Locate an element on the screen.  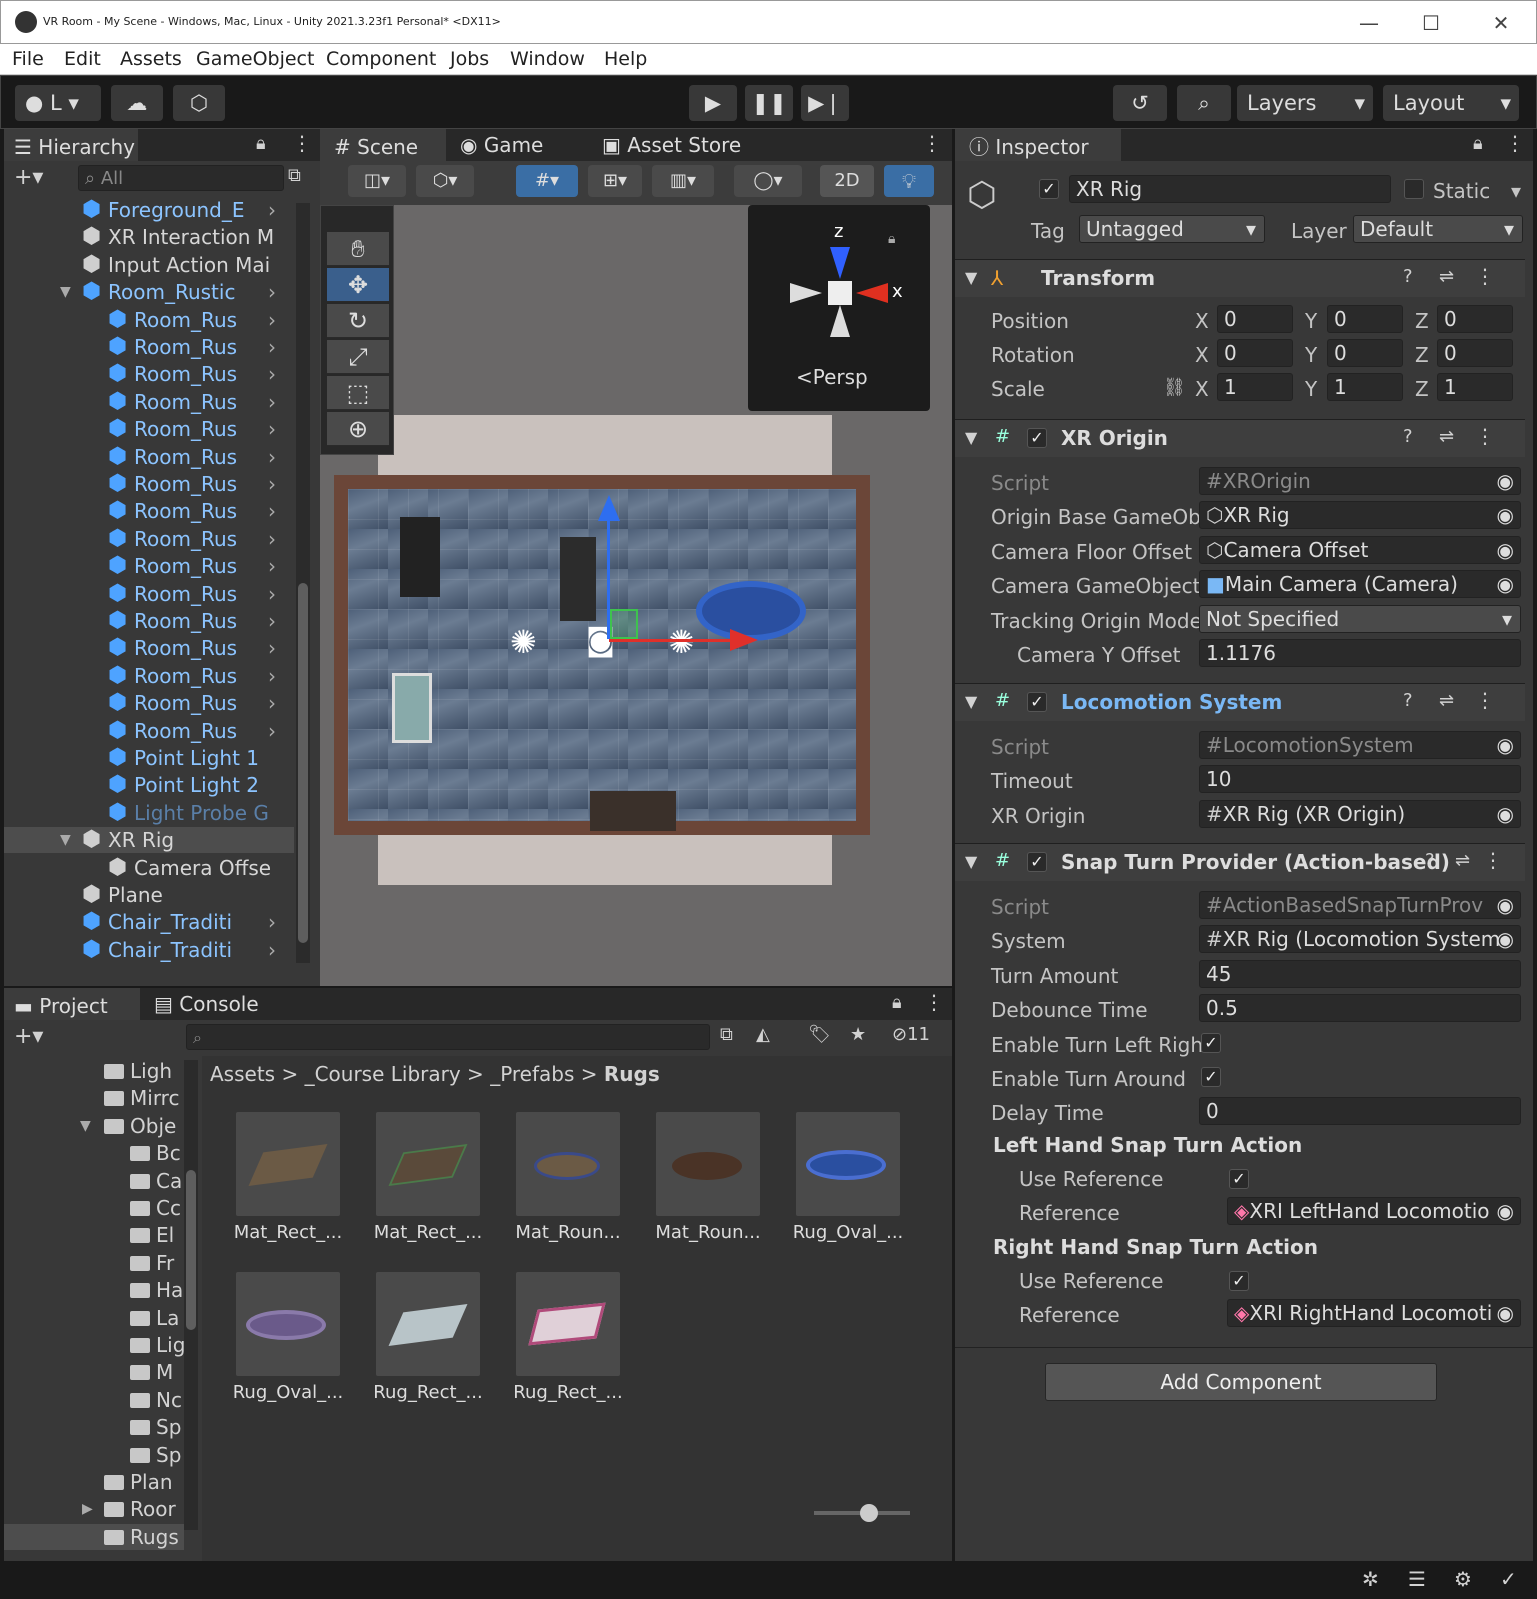
tab-project: ▬ Project is located at coordinates (72, 1004).